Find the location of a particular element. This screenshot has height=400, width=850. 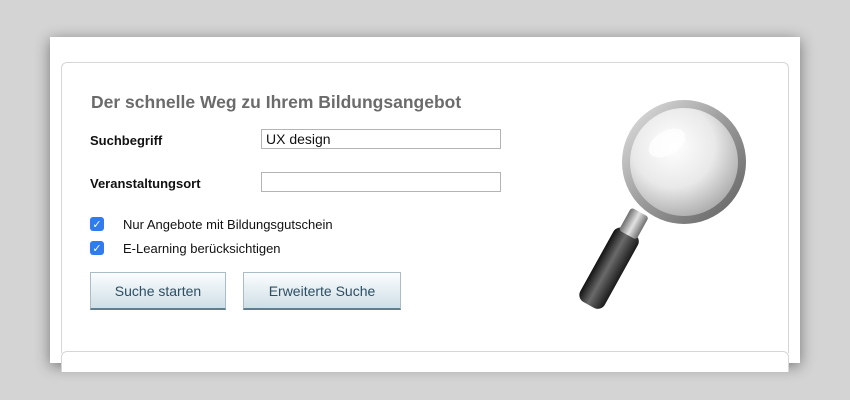

voucher-option: ✓ Nur Angebote mit Bildungsgutschein is located at coordinates (211, 224).